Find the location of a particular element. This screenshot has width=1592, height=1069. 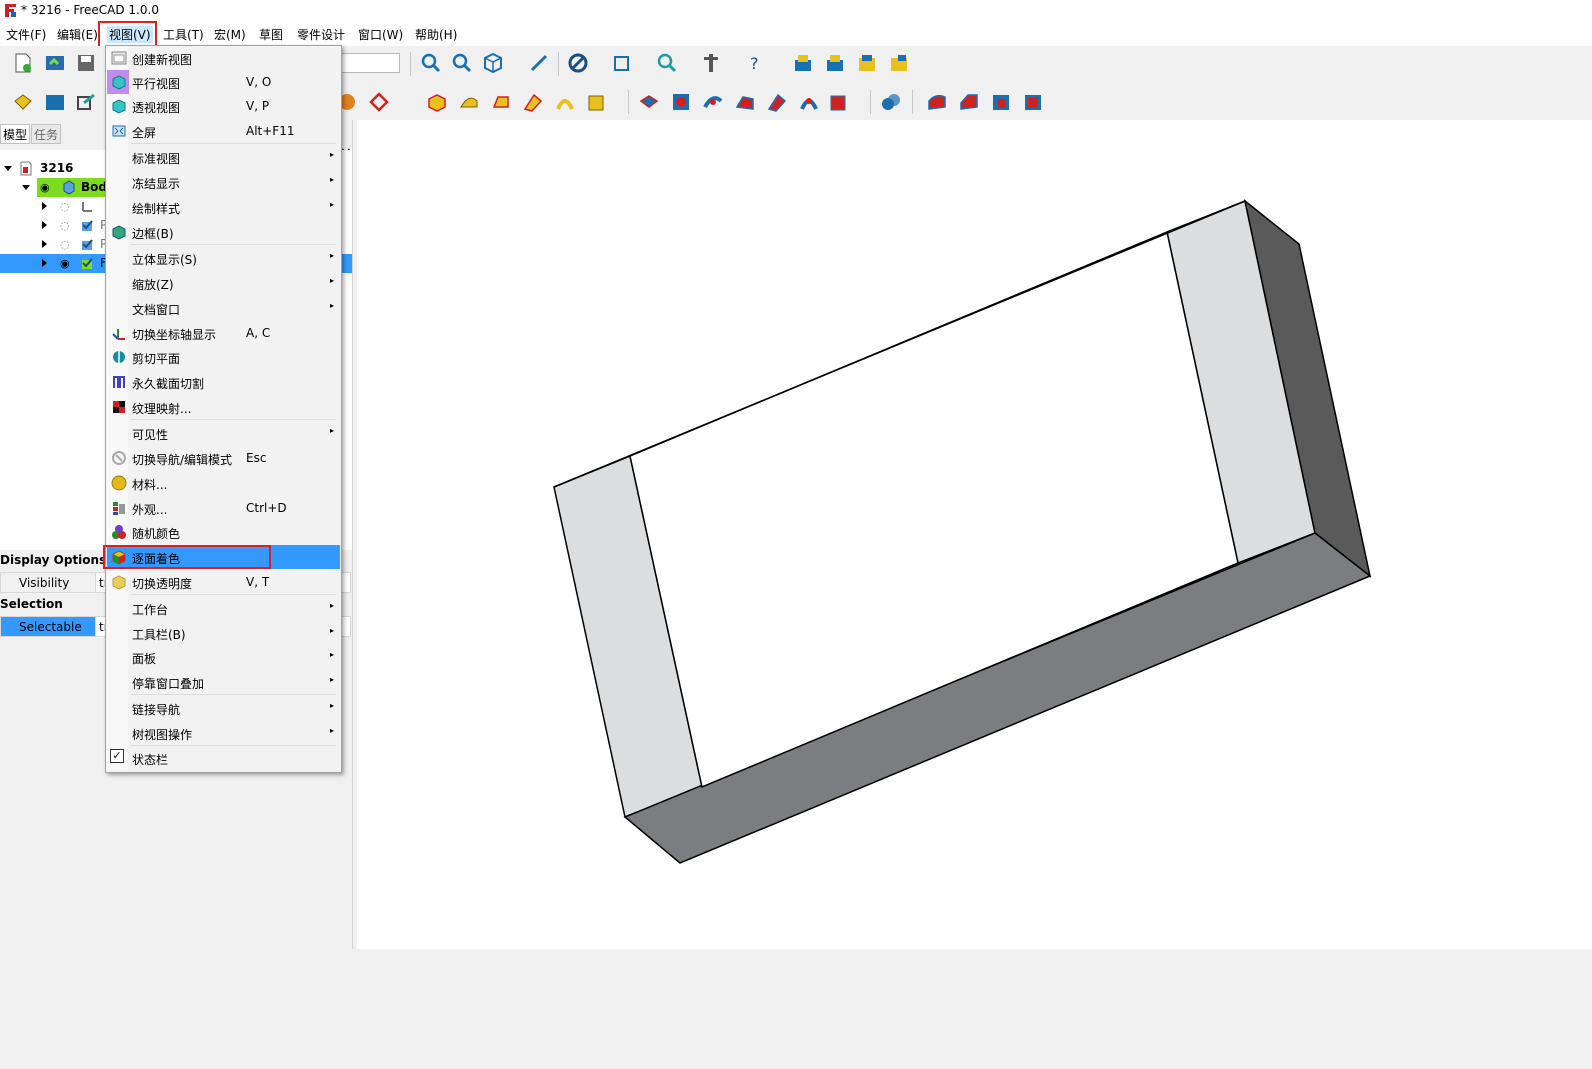

pocket-icon is located at coordinates (649, 102).